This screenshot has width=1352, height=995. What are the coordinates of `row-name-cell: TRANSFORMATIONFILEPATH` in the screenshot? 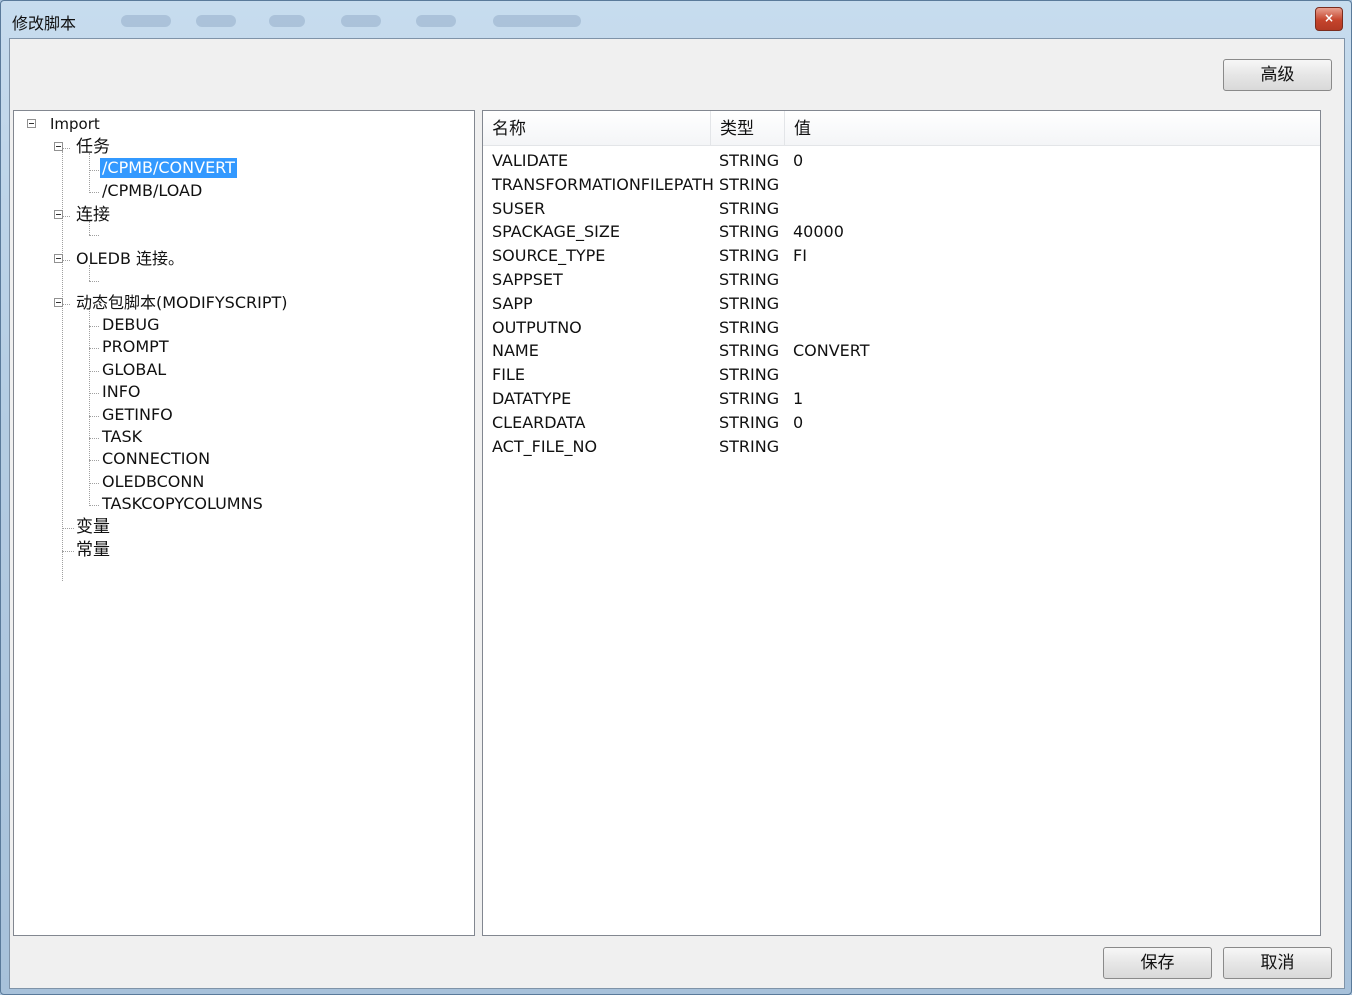 It's located at (603, 184).